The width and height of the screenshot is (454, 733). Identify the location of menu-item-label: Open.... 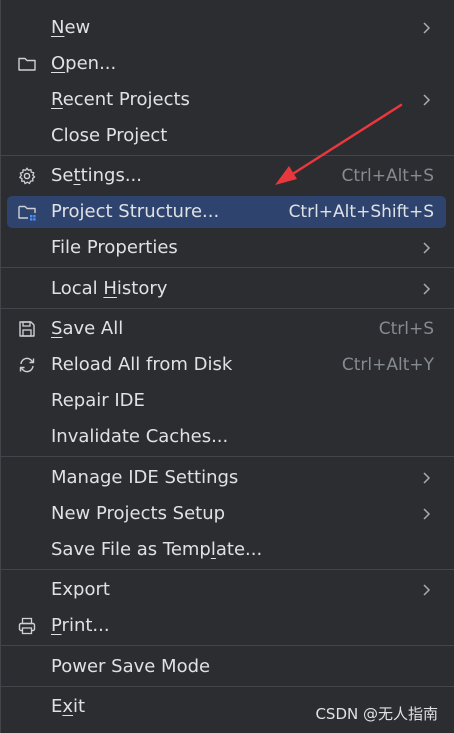
(84, 63).